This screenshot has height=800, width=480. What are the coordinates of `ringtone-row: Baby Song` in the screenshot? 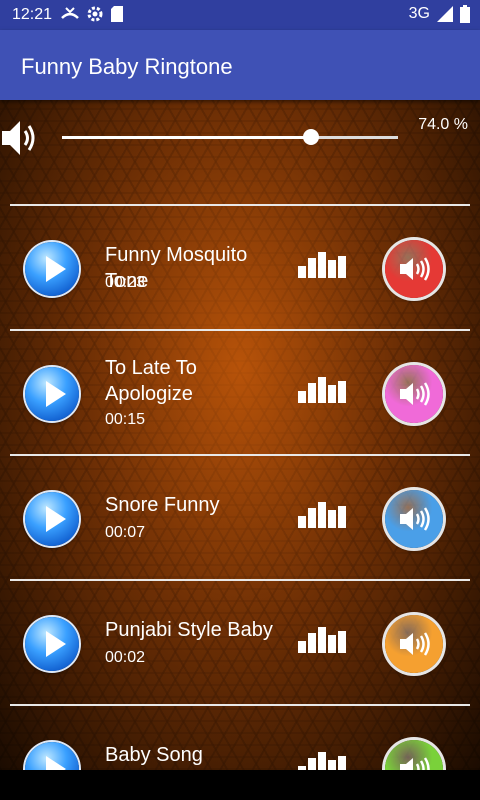 It's located at (240, 737).